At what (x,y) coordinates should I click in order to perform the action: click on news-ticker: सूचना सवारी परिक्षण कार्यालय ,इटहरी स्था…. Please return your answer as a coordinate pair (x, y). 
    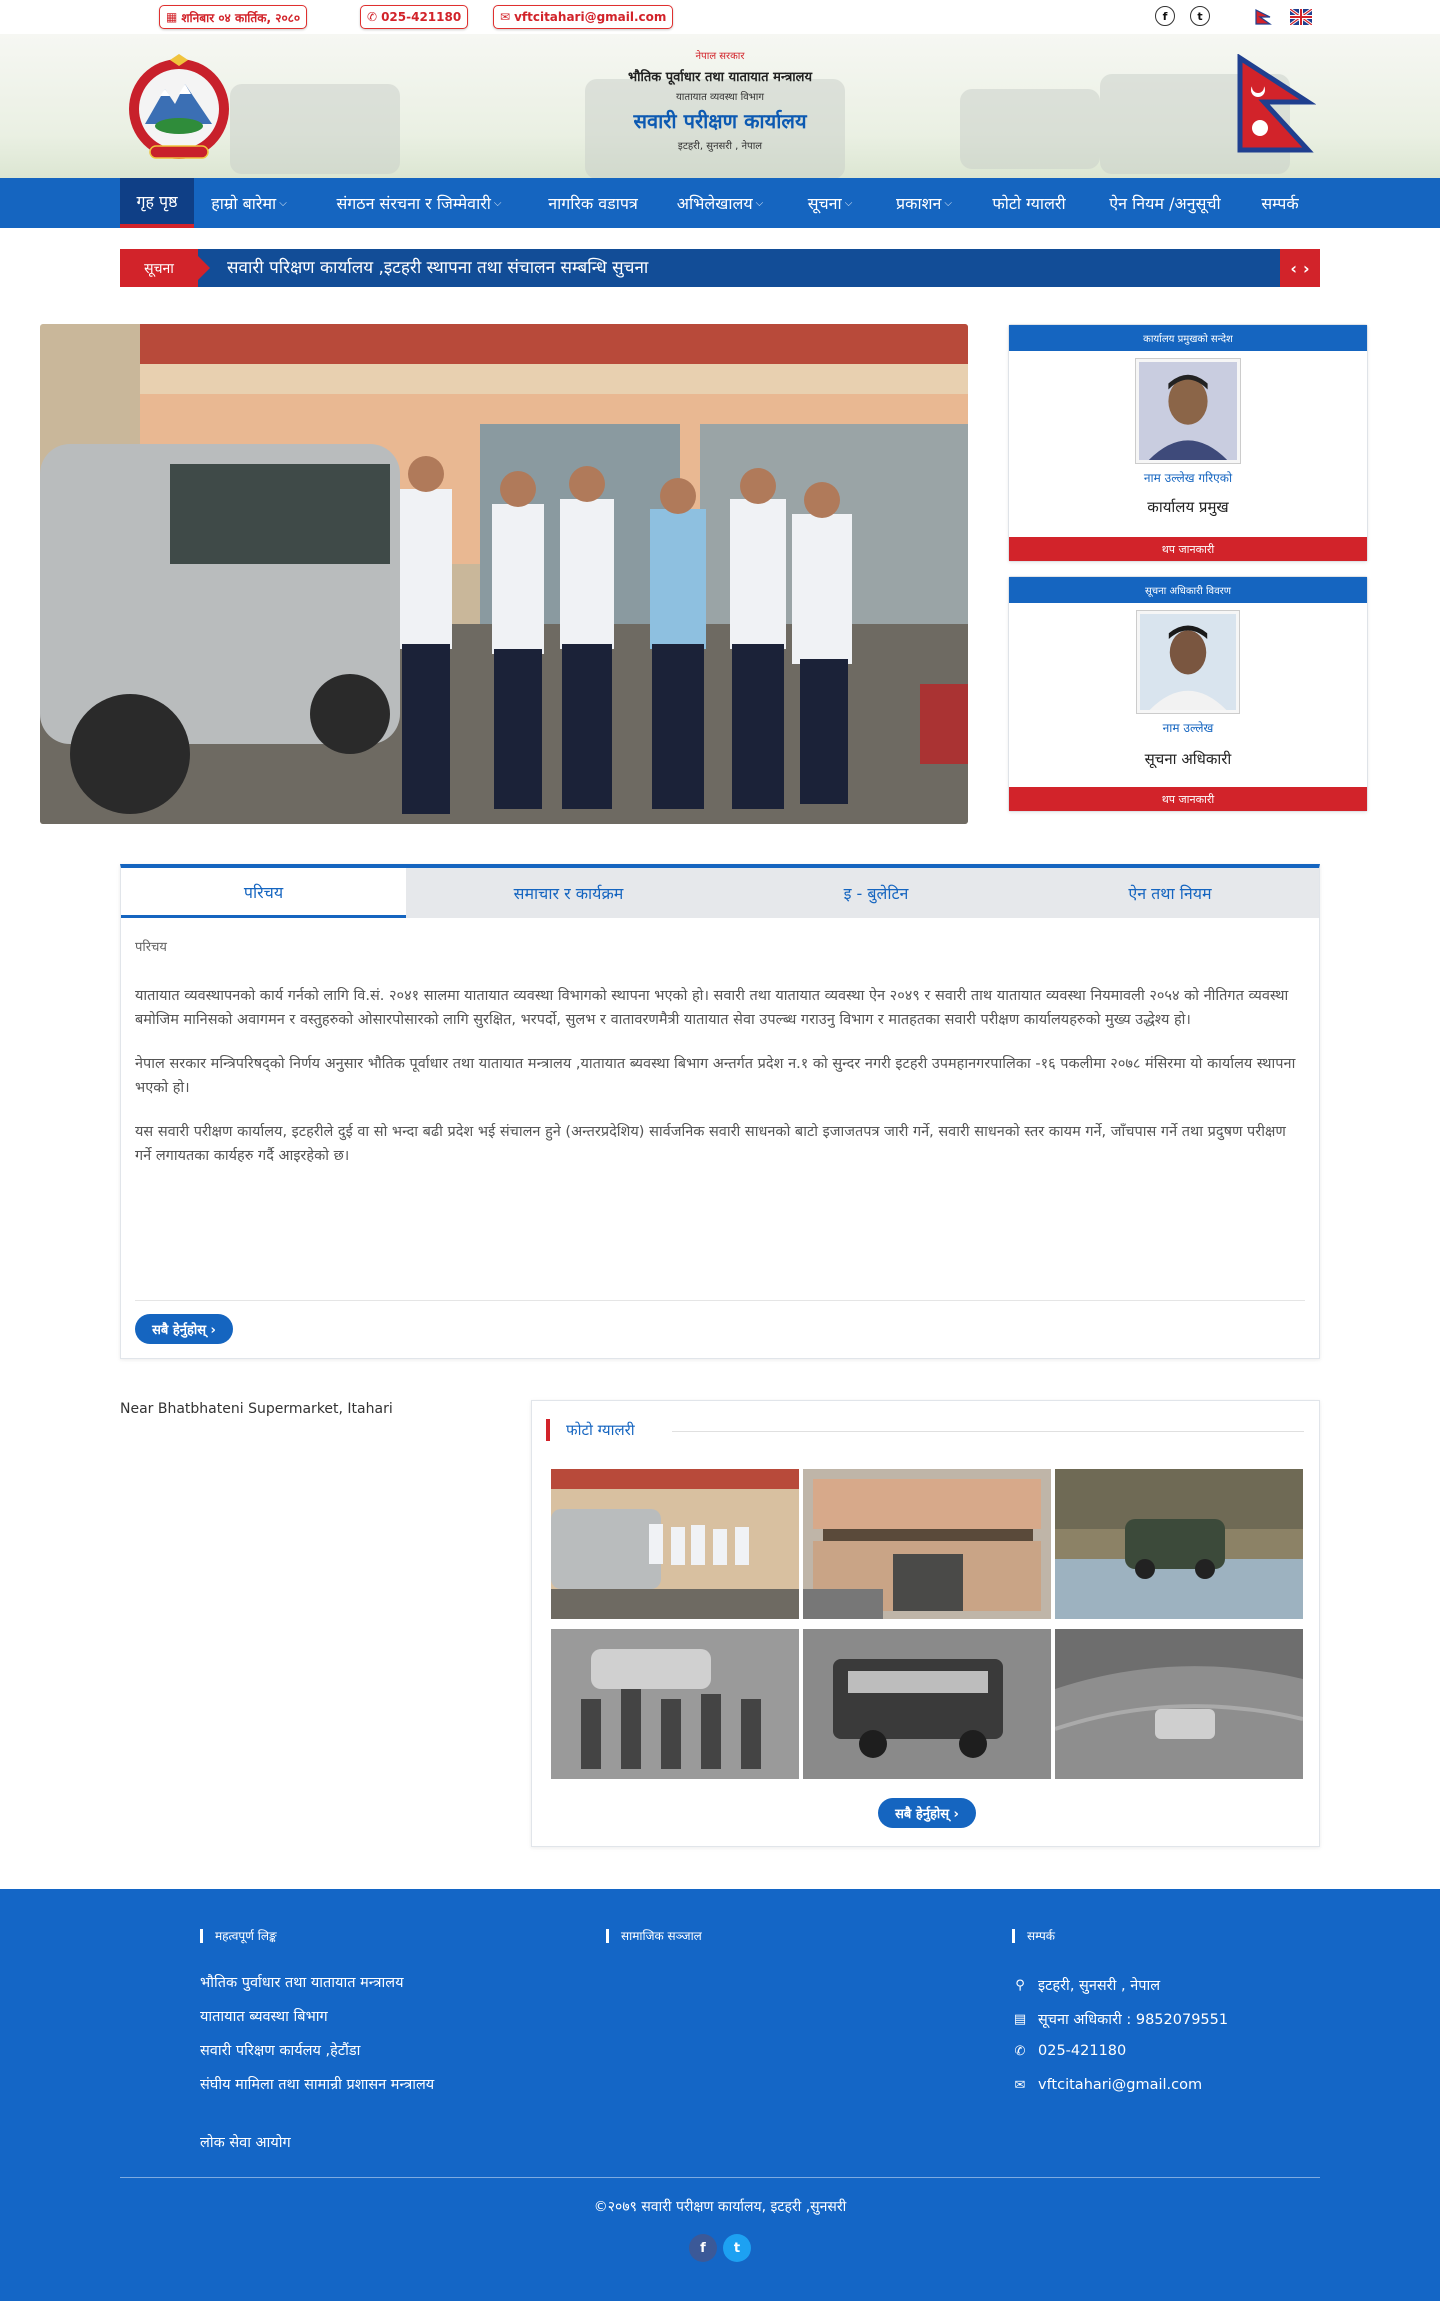
    Looking at the image, I should click on (720, 268).